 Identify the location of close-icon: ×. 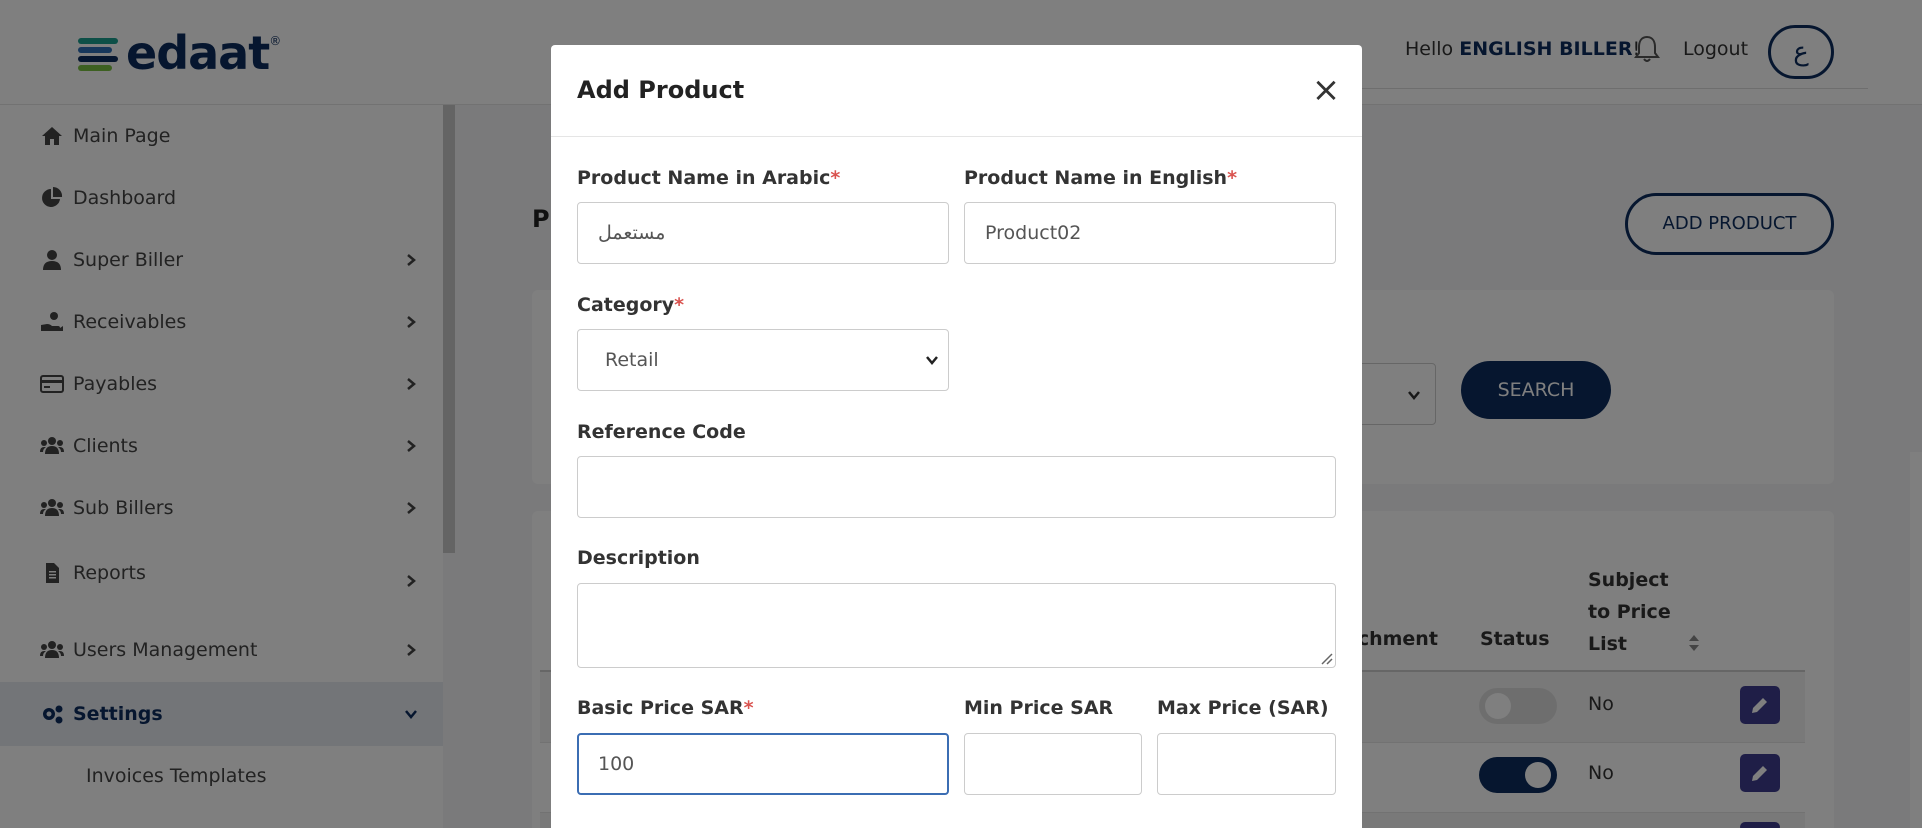
(1326, 90).